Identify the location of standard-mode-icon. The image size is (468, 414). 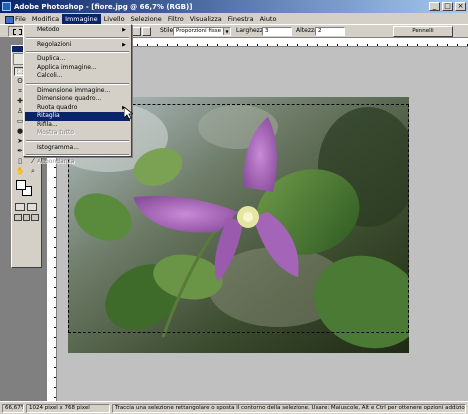
(20, 207).